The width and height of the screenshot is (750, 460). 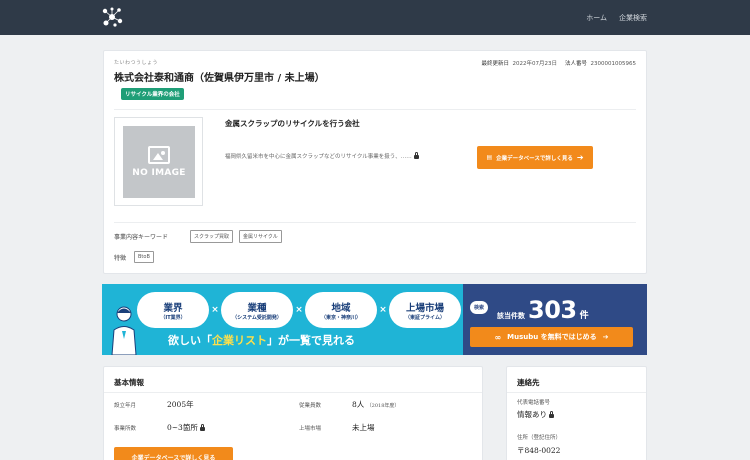 What do you see at coordinates (575, 64) in the screenshot?
I see `corp-number-label: 法人番号` at bounding box center [575, 64].